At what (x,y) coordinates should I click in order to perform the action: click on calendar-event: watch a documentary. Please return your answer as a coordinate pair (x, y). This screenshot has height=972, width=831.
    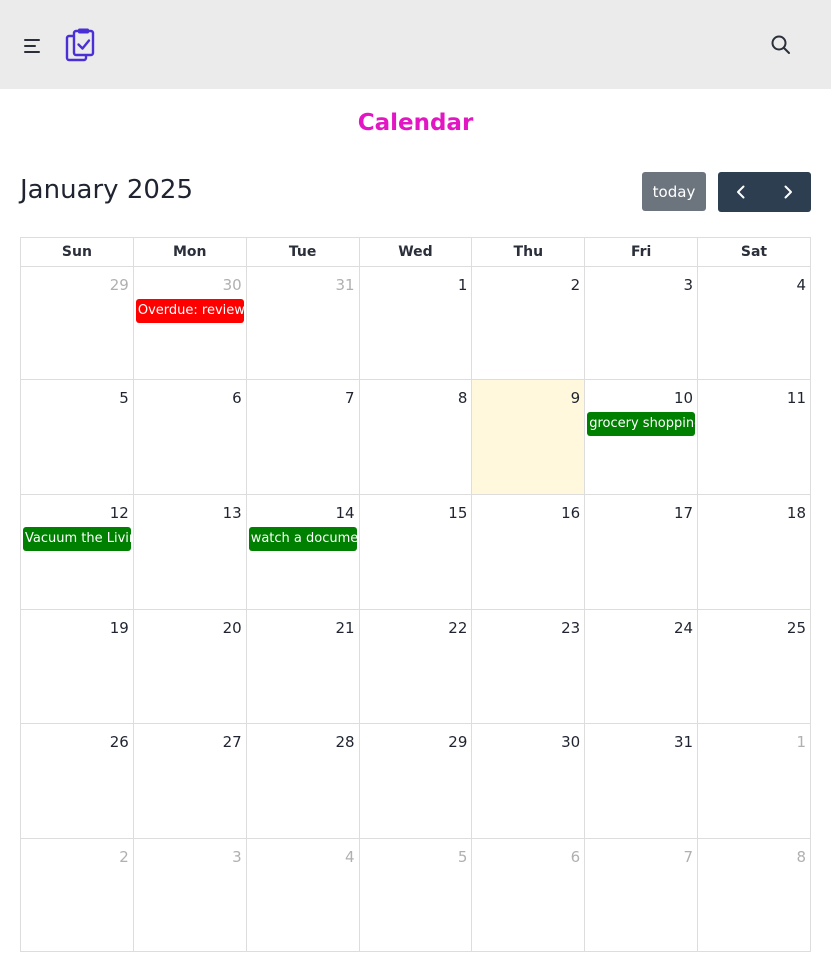
    Looking at the image, I should click on (302, 539).